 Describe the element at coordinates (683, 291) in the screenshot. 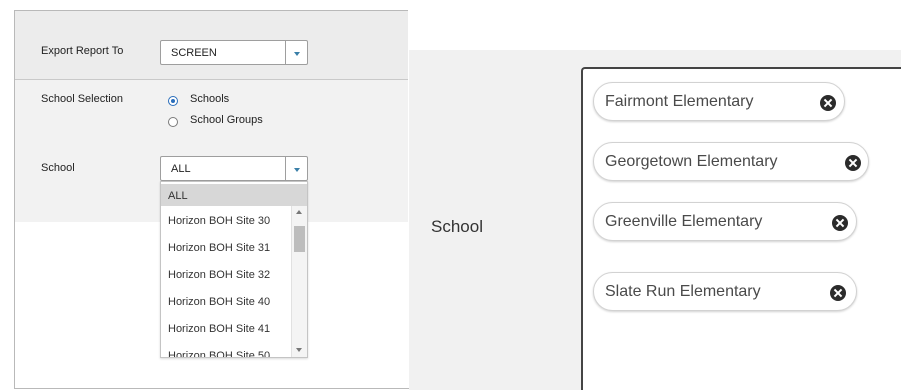

I see `tag-label: Slate Run Elementary` at that location.